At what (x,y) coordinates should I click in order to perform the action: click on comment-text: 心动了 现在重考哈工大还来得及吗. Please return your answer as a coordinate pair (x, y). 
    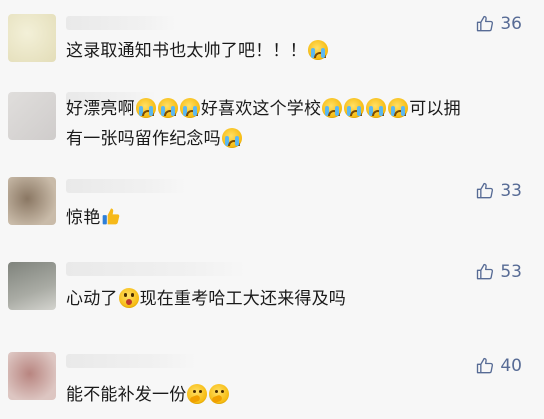
    Looking at the image, I should click on (285, 299).